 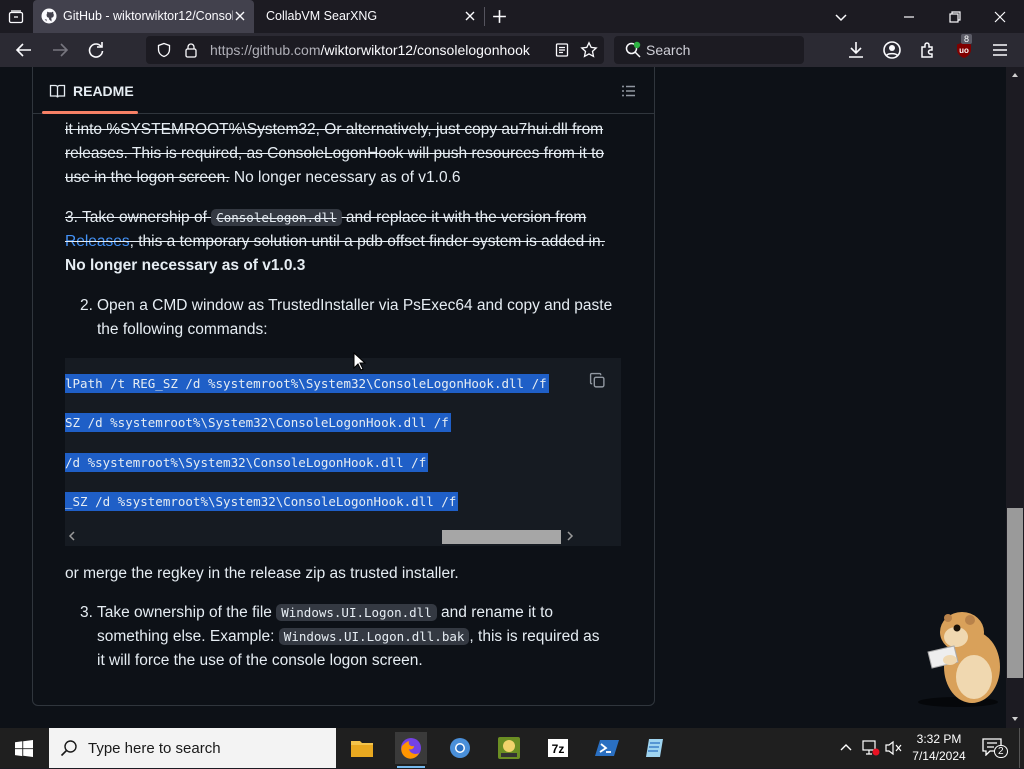 I want to click on firefox-icon, so click(x=411, y=748).